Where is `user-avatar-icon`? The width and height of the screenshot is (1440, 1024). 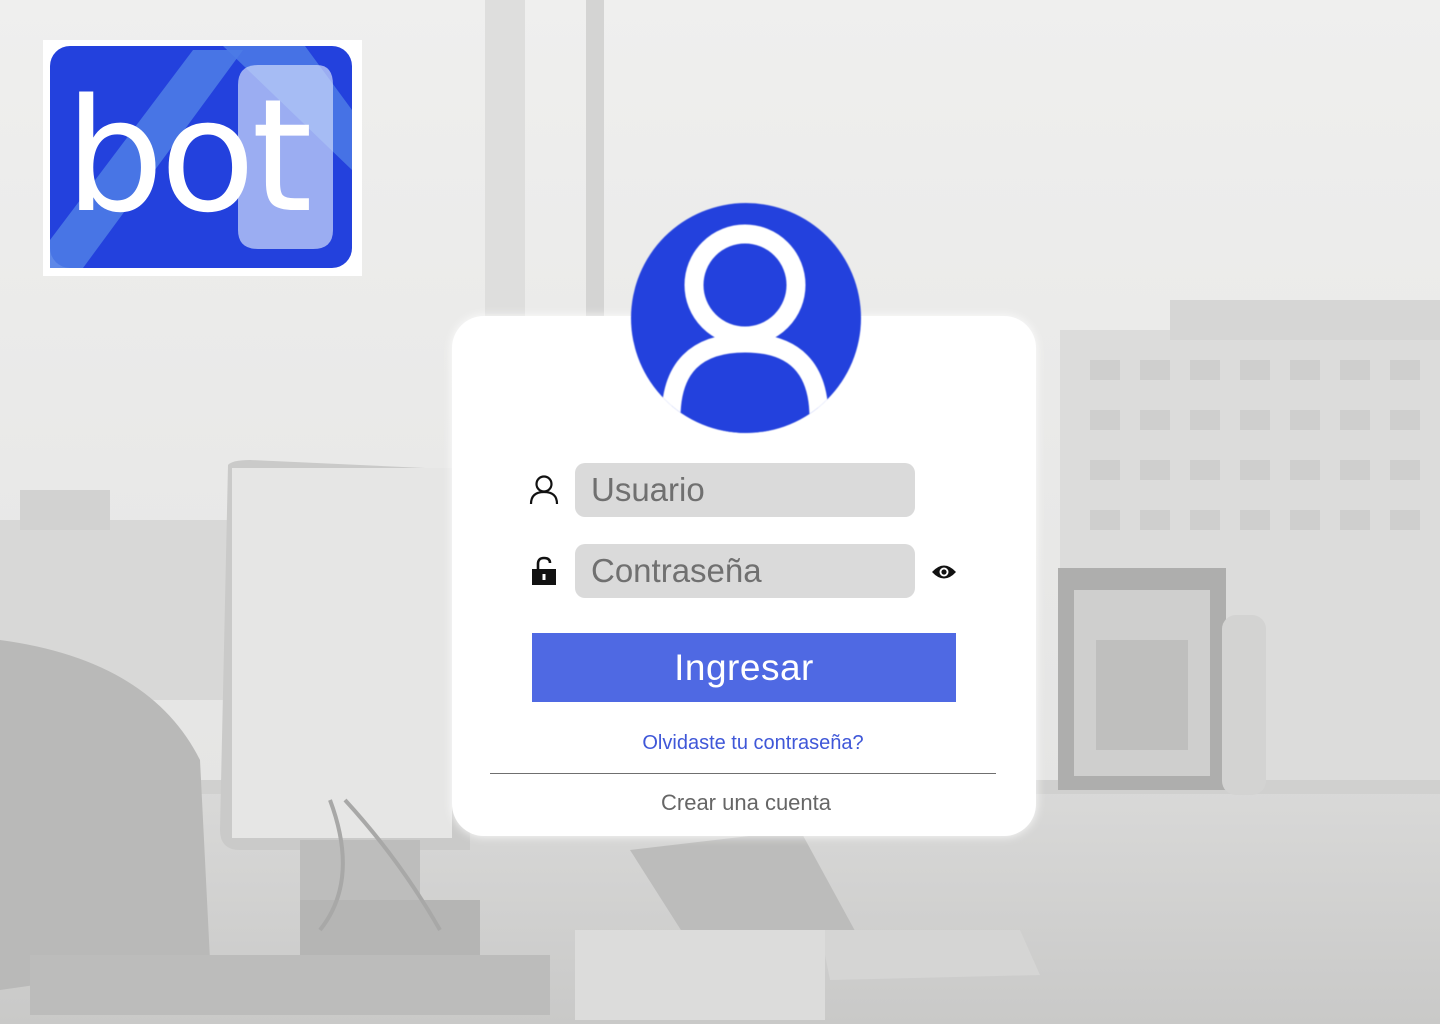 user-avatar-icon is located at coordinates (746, 318).